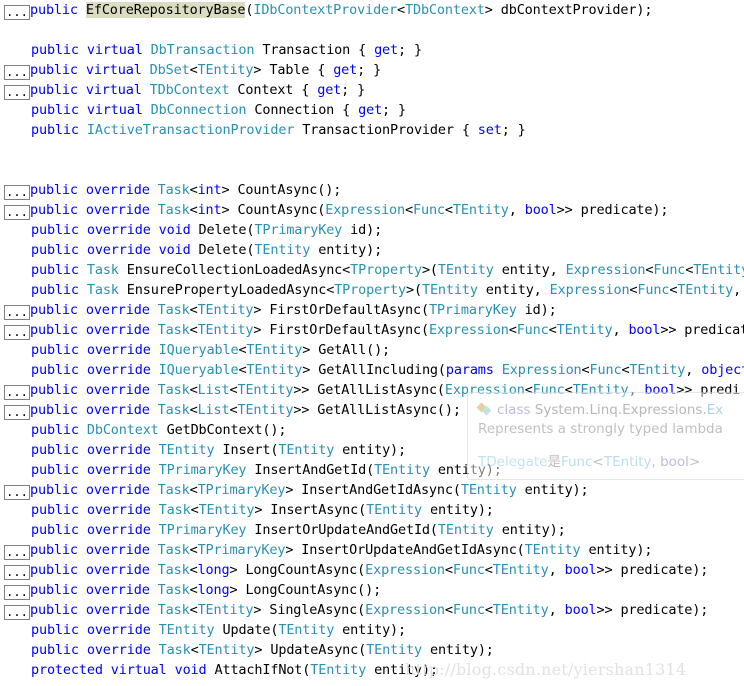  I want to click on code-token: Update(, so click(246, 630).